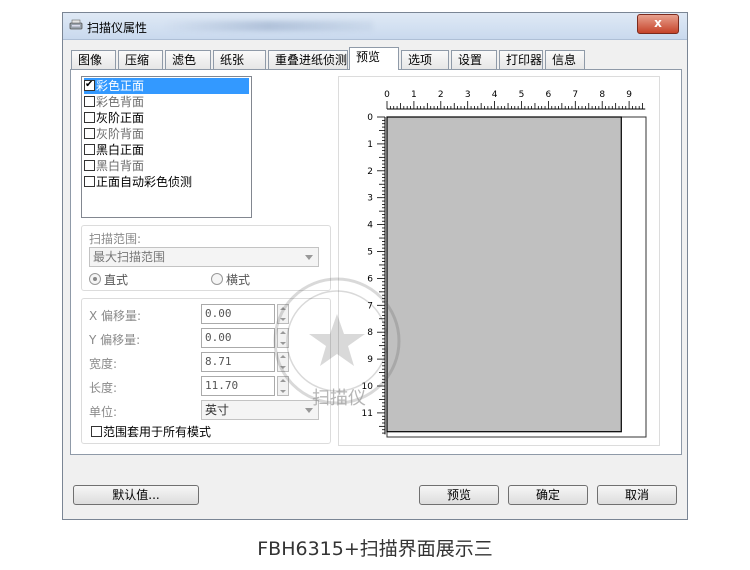  Describe the element at coordinates (115, 340) in the screenshot. I see `y-offset-label: Y 偏移量:` at that location.